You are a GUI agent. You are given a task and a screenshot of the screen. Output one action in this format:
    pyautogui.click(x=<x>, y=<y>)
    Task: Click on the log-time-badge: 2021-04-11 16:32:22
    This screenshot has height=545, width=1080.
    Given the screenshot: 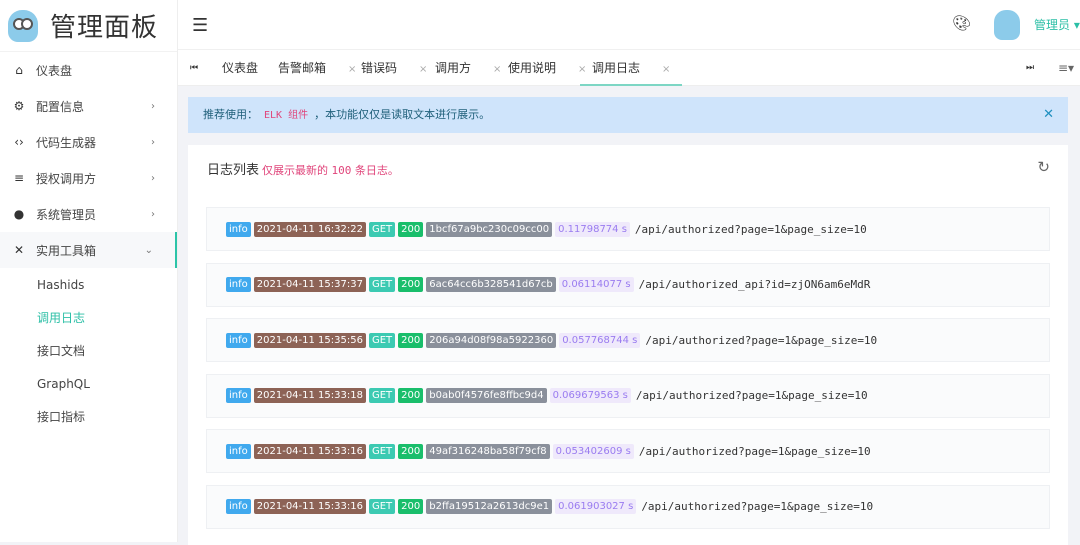 What is the action you would take?
    pyautogui.click(x=309, y=229)
    